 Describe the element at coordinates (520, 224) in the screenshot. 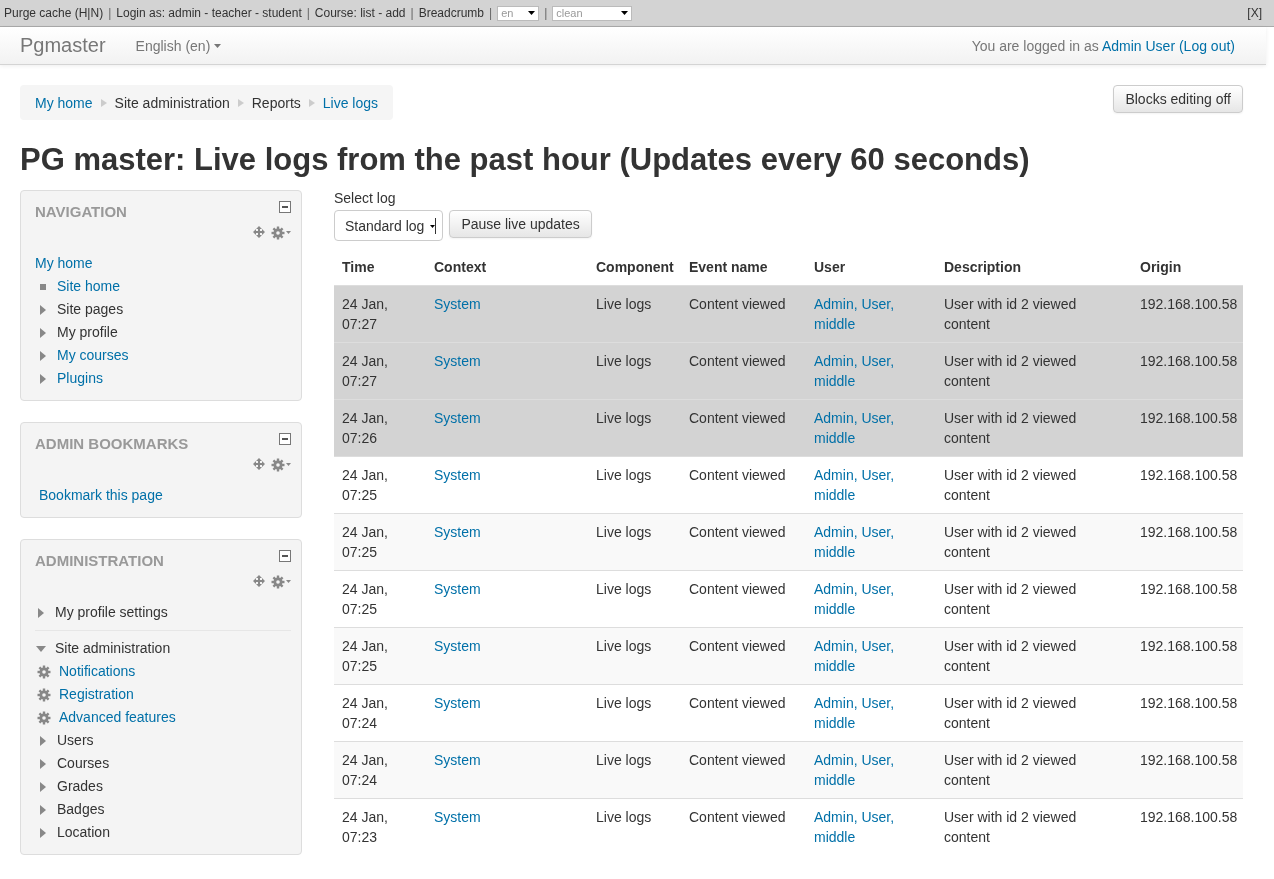

I see `pause-button: Pause live updates` at that location.